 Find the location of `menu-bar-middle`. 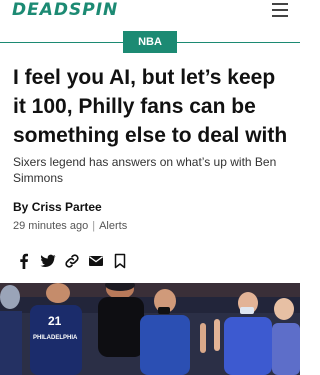

menu-bar-middle is located at coordinates (280, 10).